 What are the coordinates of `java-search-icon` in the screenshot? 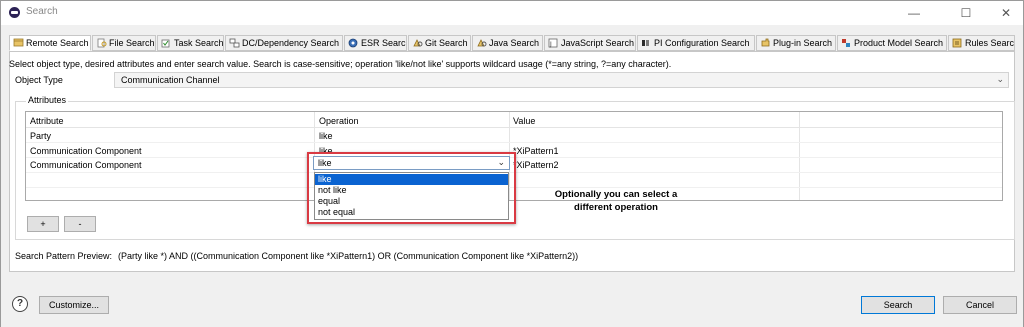 It's located at (482, 43).